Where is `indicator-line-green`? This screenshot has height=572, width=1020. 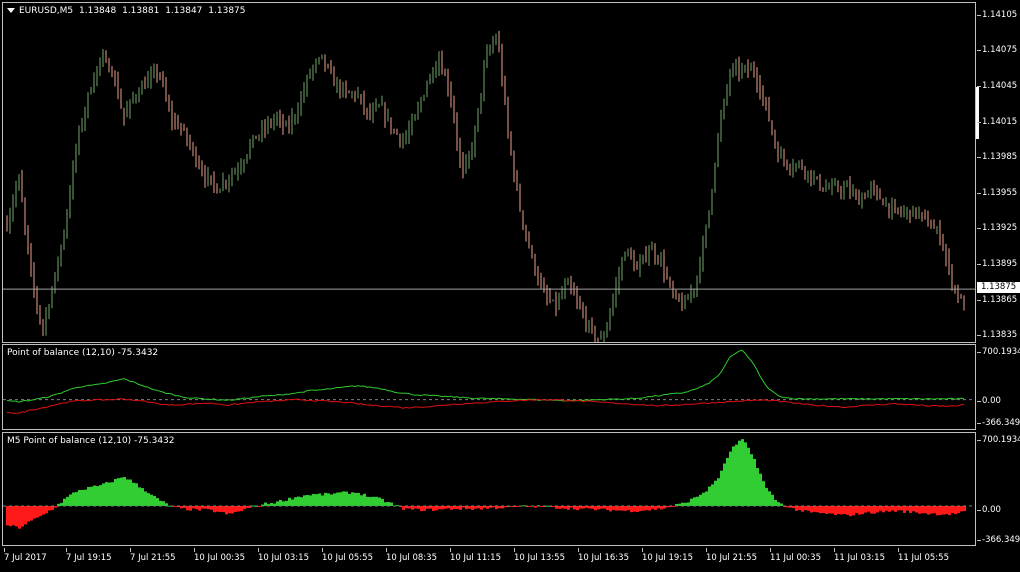 indicator-line-green is located at coordinates (485, 376).